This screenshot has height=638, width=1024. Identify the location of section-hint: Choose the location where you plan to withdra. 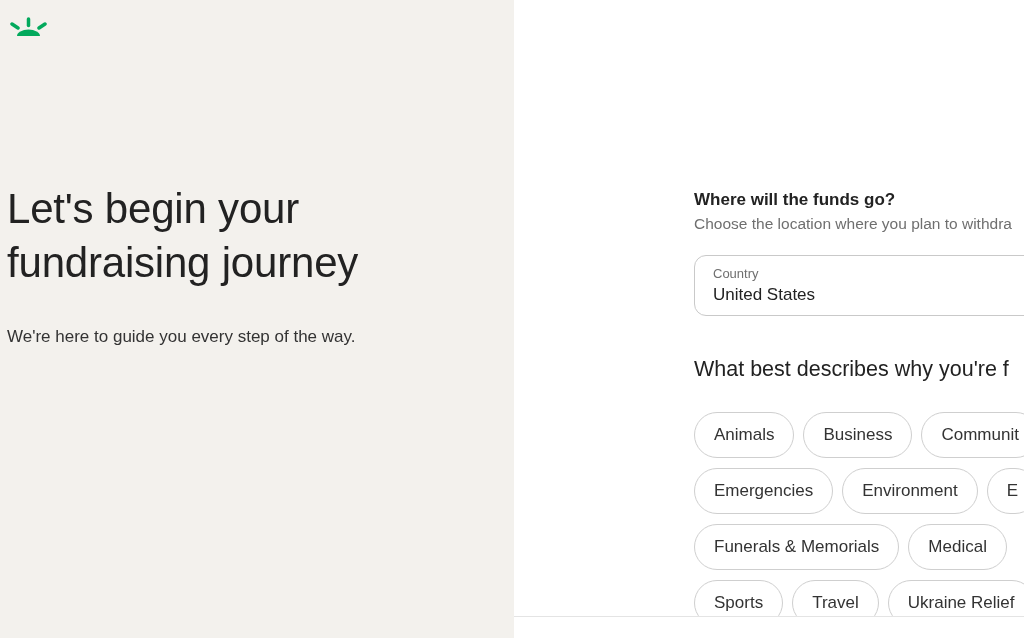
(853, 224).